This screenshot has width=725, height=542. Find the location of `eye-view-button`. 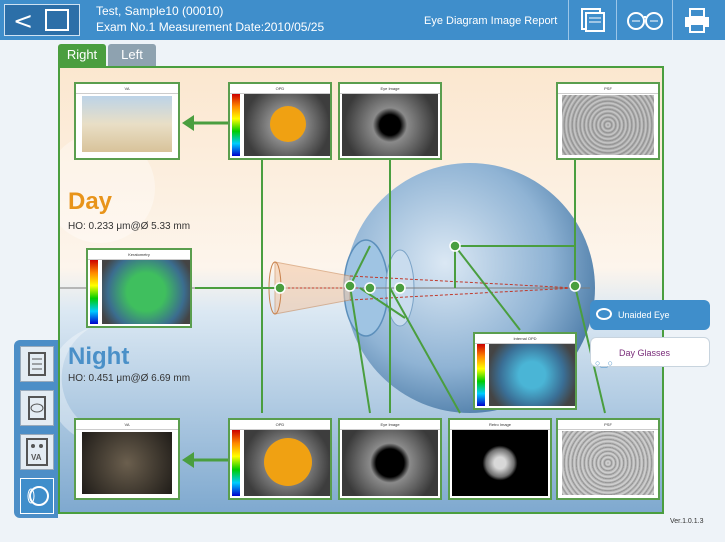

eye-view-button is located at coordinates (644, 20).